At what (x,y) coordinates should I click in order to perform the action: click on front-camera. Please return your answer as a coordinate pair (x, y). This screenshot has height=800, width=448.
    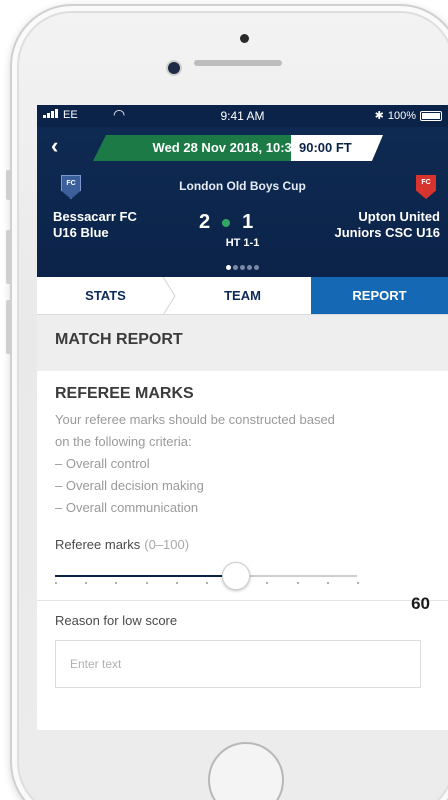
    Looking at the image, I should click on (174, 68).